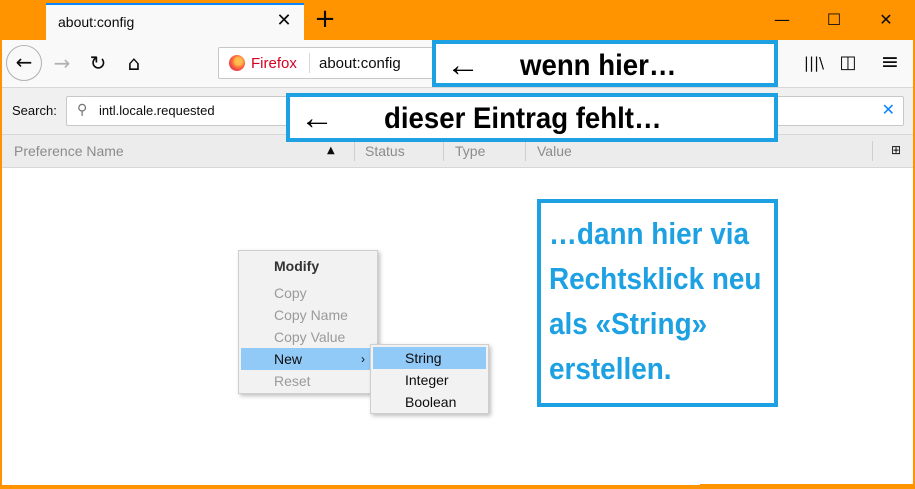 This screenshot has height=489, width=915. Describe the element at coordinates (96, 22) in the screenshot. I see `tab-title: about:config` at that location.